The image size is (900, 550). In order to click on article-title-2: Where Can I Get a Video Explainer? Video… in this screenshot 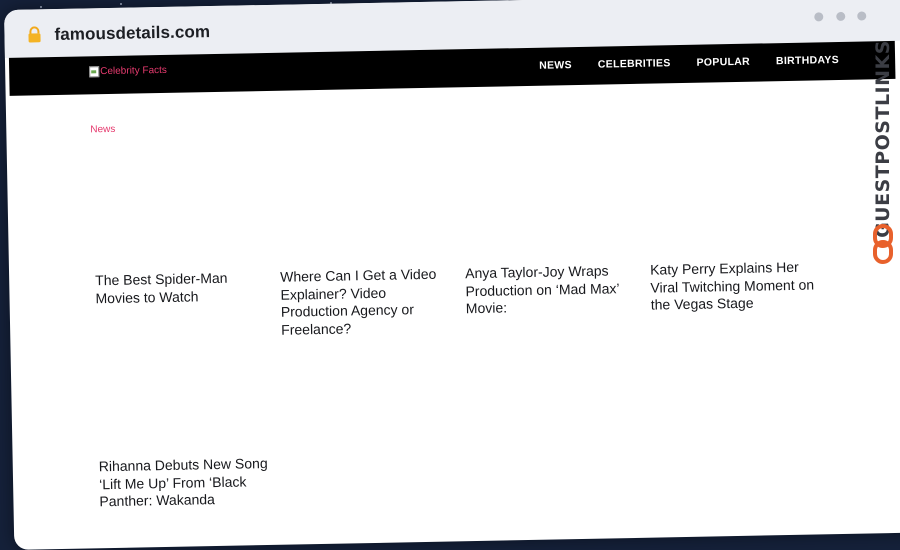, I will do `click(365, 301)`.